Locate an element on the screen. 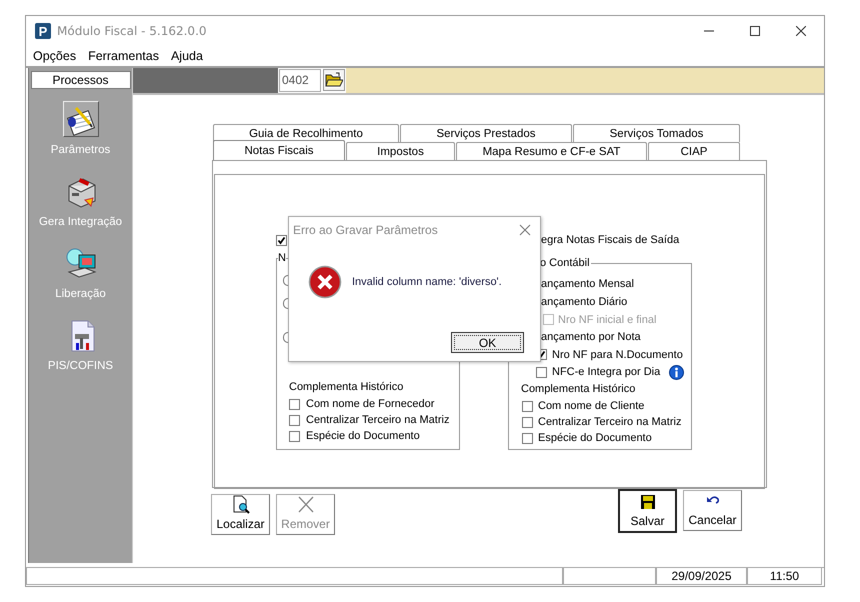  checkbox-label: egra Notas Fiscais de Saída is located at coordinates (610, 240).